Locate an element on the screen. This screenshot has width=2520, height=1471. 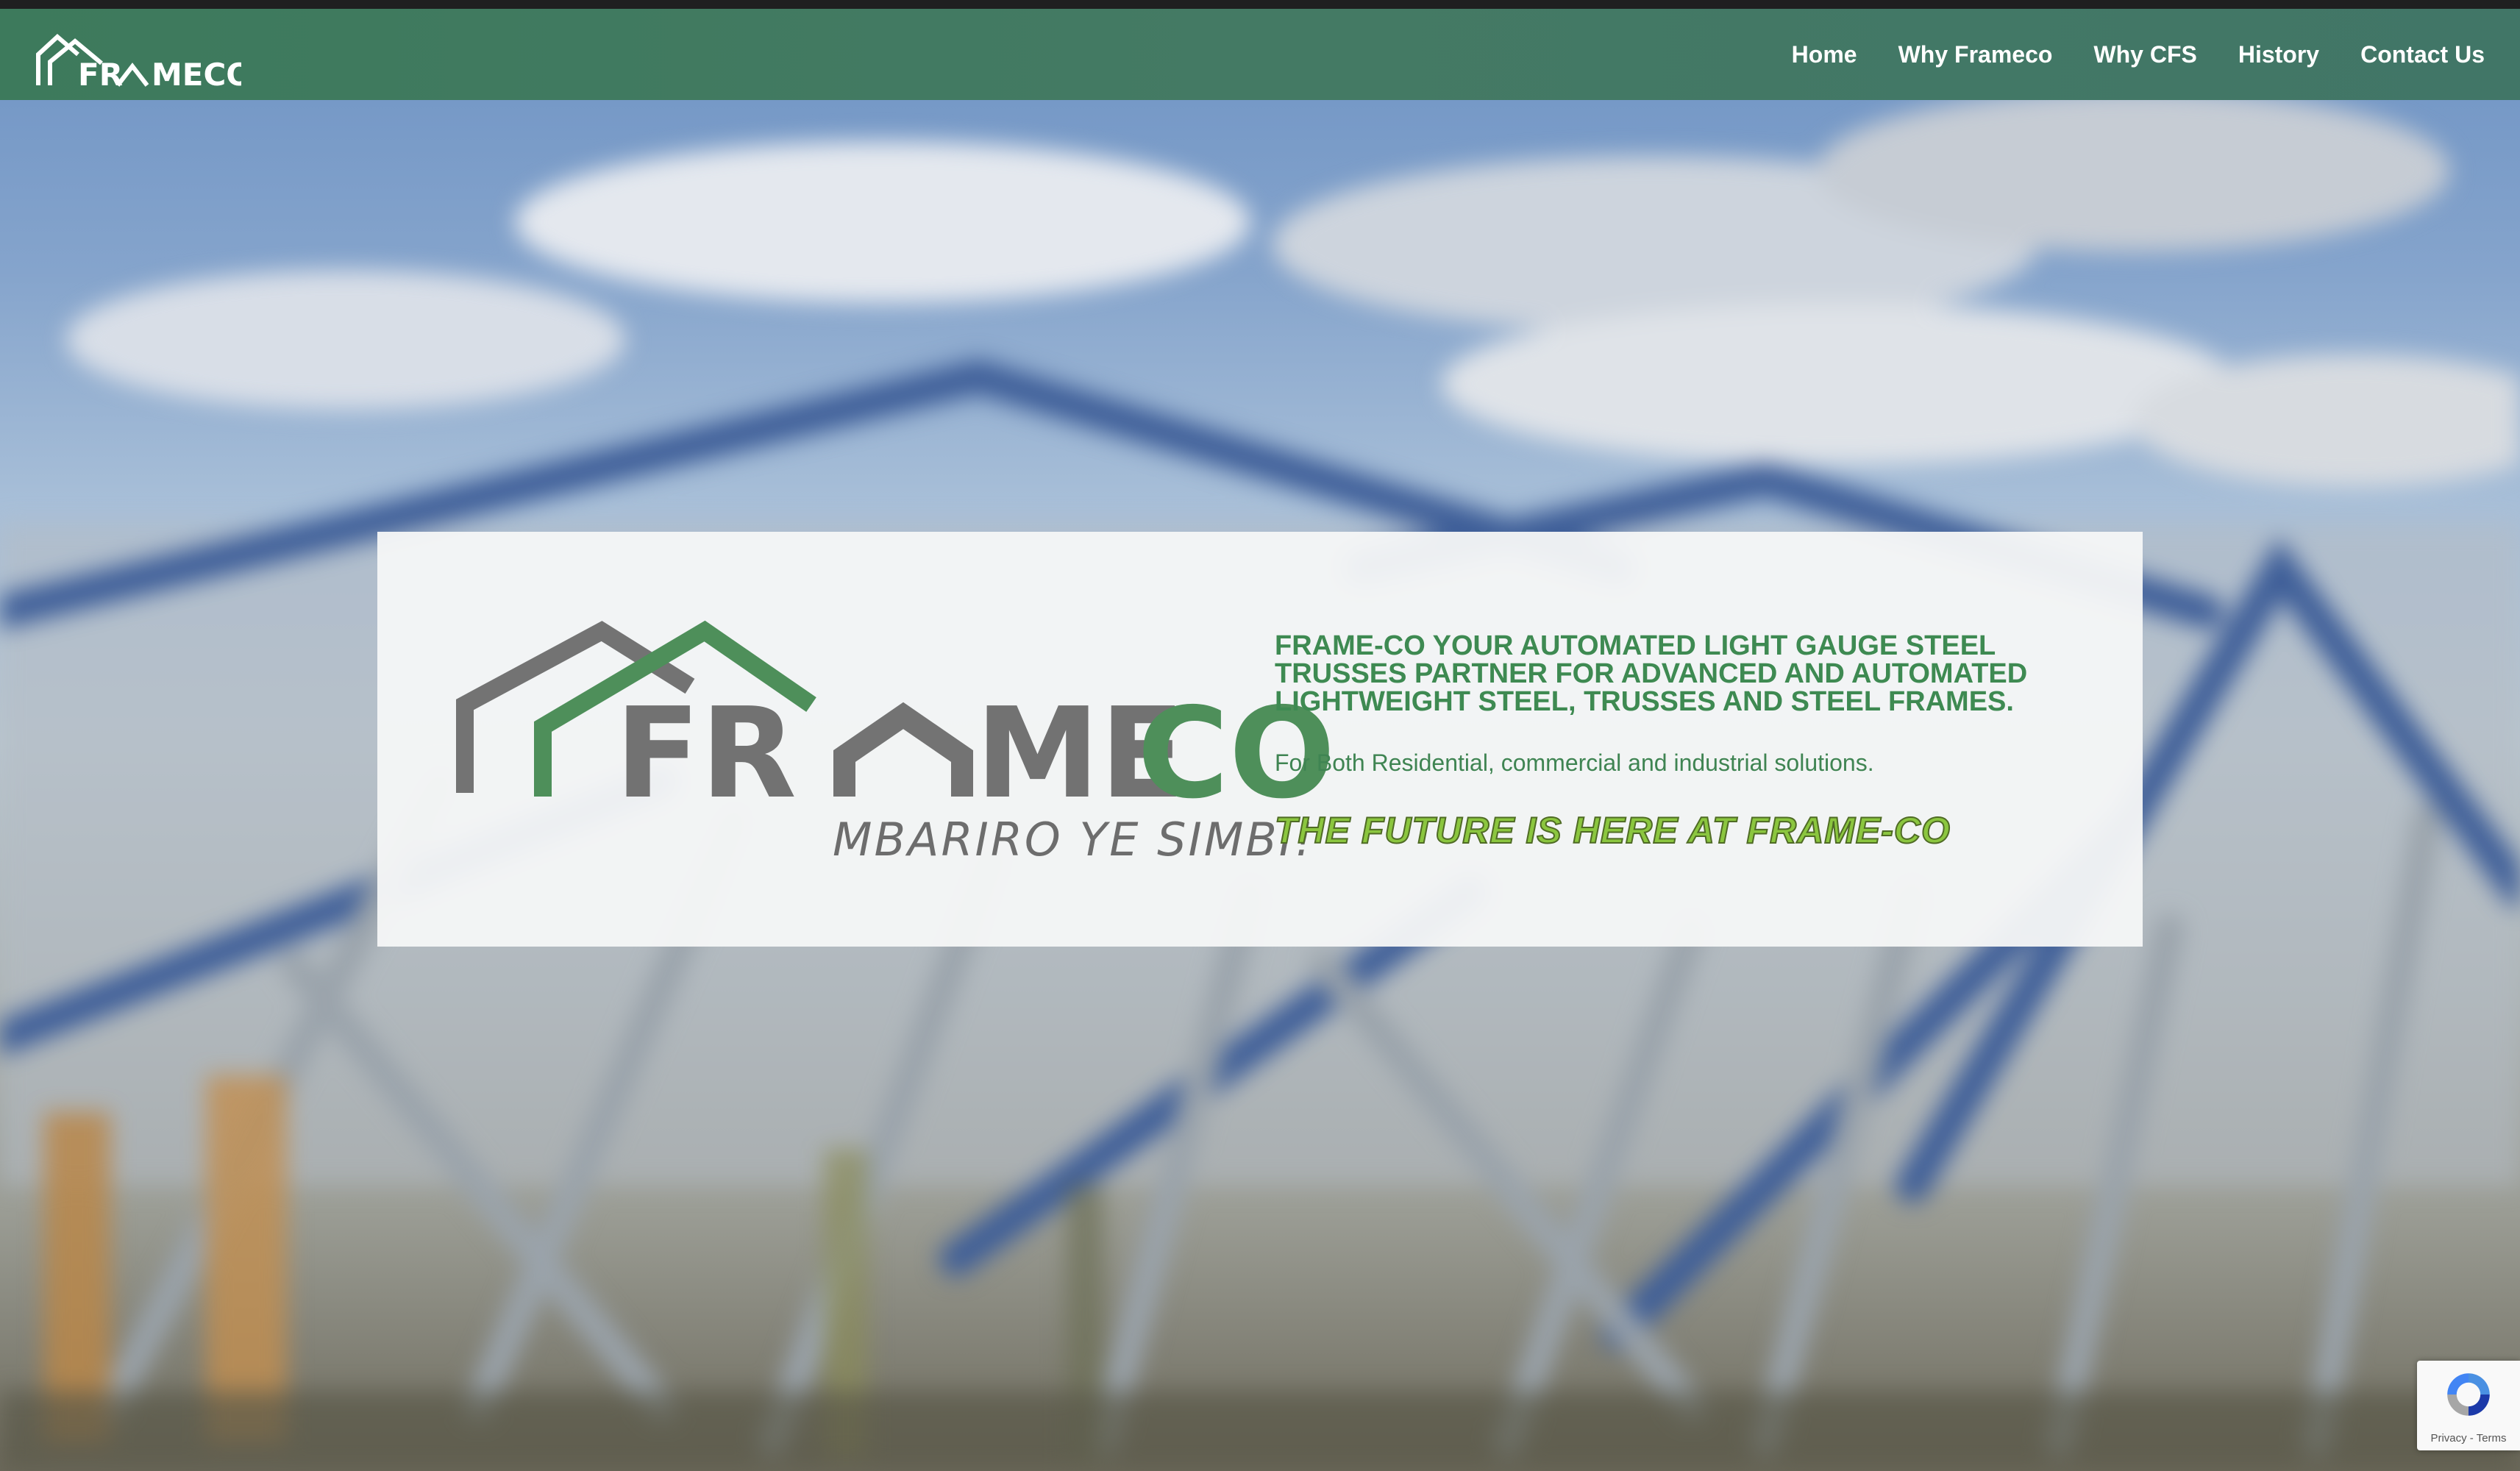
recaptcha-icon is located at coordinates (2469, 1394).